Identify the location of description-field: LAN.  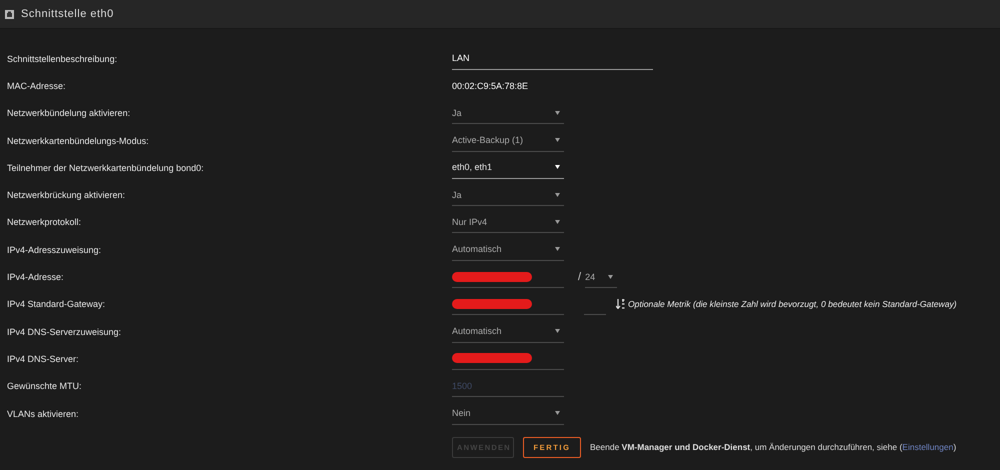
(552, 59).